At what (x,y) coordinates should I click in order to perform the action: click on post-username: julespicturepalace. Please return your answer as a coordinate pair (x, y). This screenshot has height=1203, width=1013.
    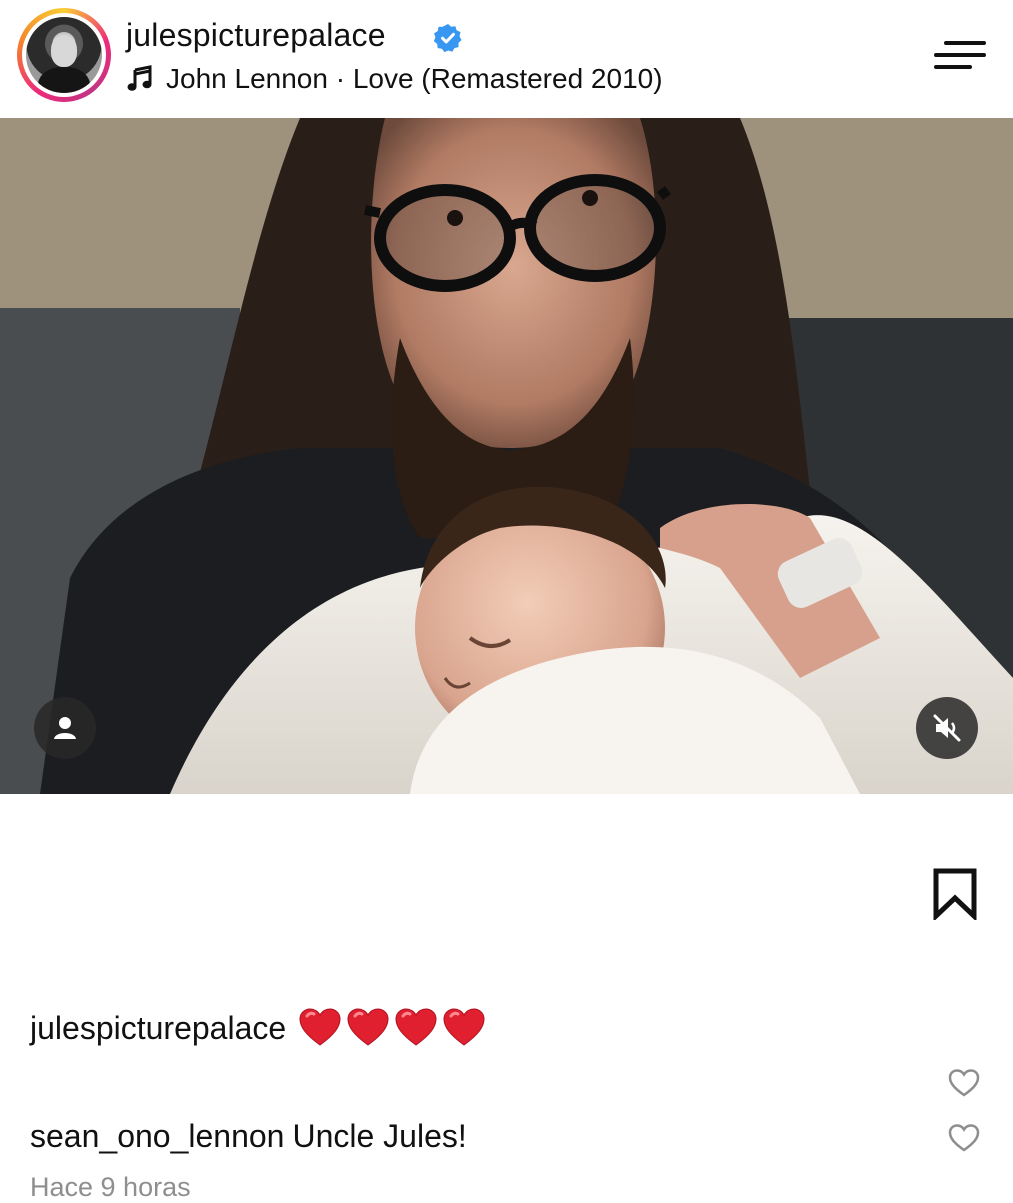
    Looking at the image, I should click on (256, 35).